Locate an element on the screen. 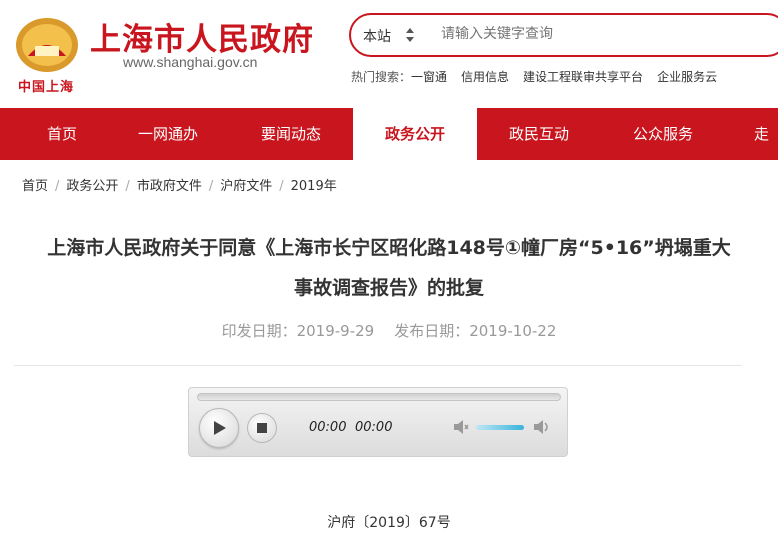  hot-link: 企业服务云 is located at coordinates (687, 77).